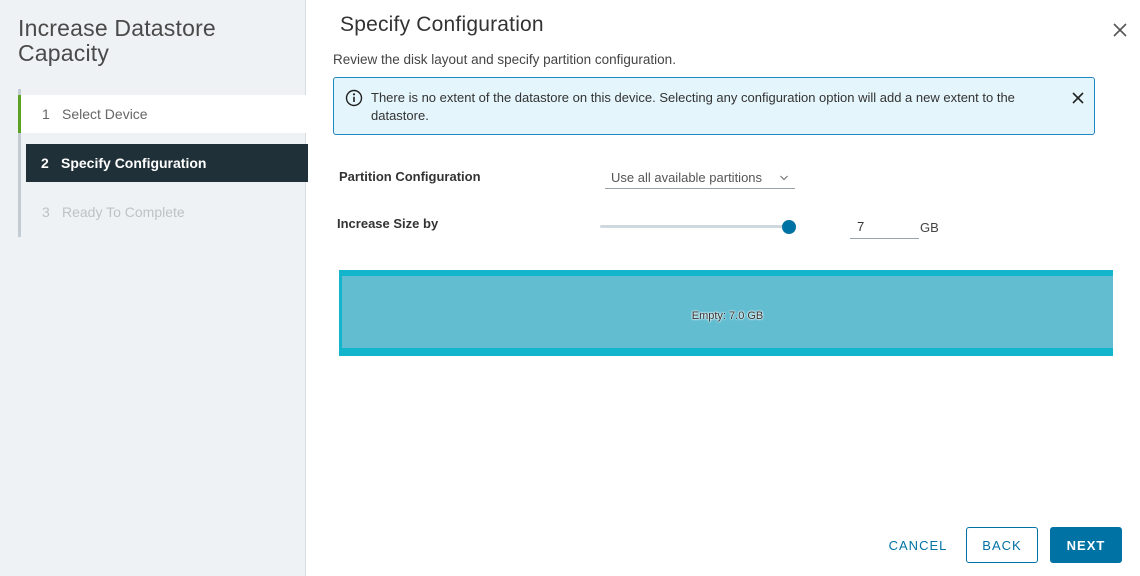 The width and height of the screenshot is (1140, 576). Describe the element at coordinates (163, 114) in the screenshot. I see `step-select-device: 1 Select Device` at that location.